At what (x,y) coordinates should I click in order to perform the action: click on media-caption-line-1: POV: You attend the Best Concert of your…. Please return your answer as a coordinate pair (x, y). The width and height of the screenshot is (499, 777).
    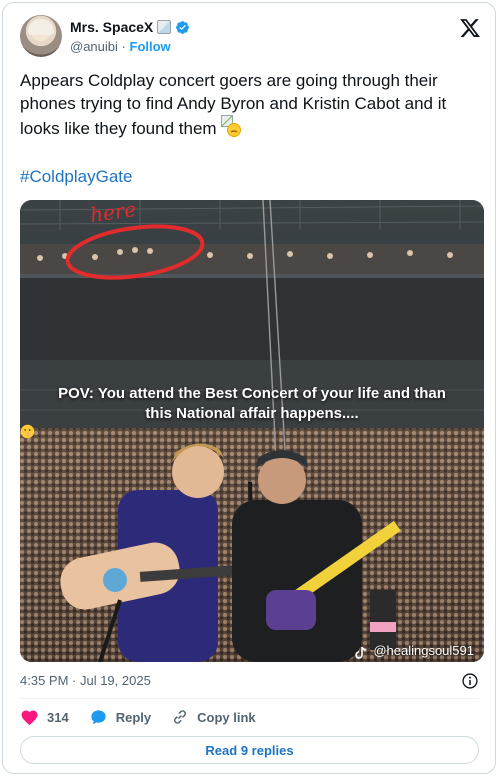
    Looking at the image, I should click on (252, 393).